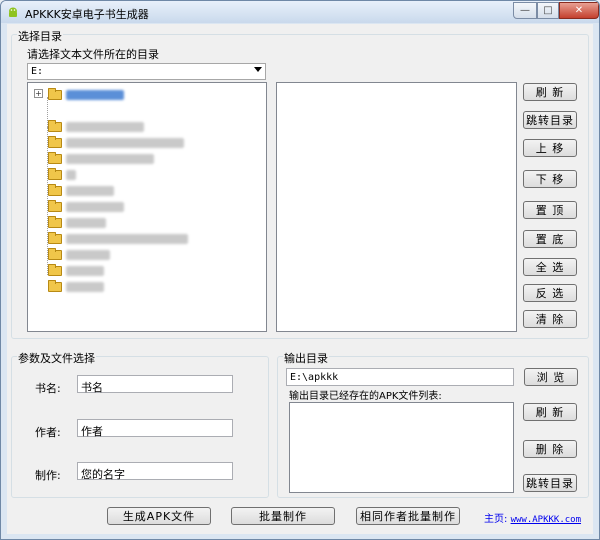  I want to click on homepage-label: 主页:, so click(496, 519).